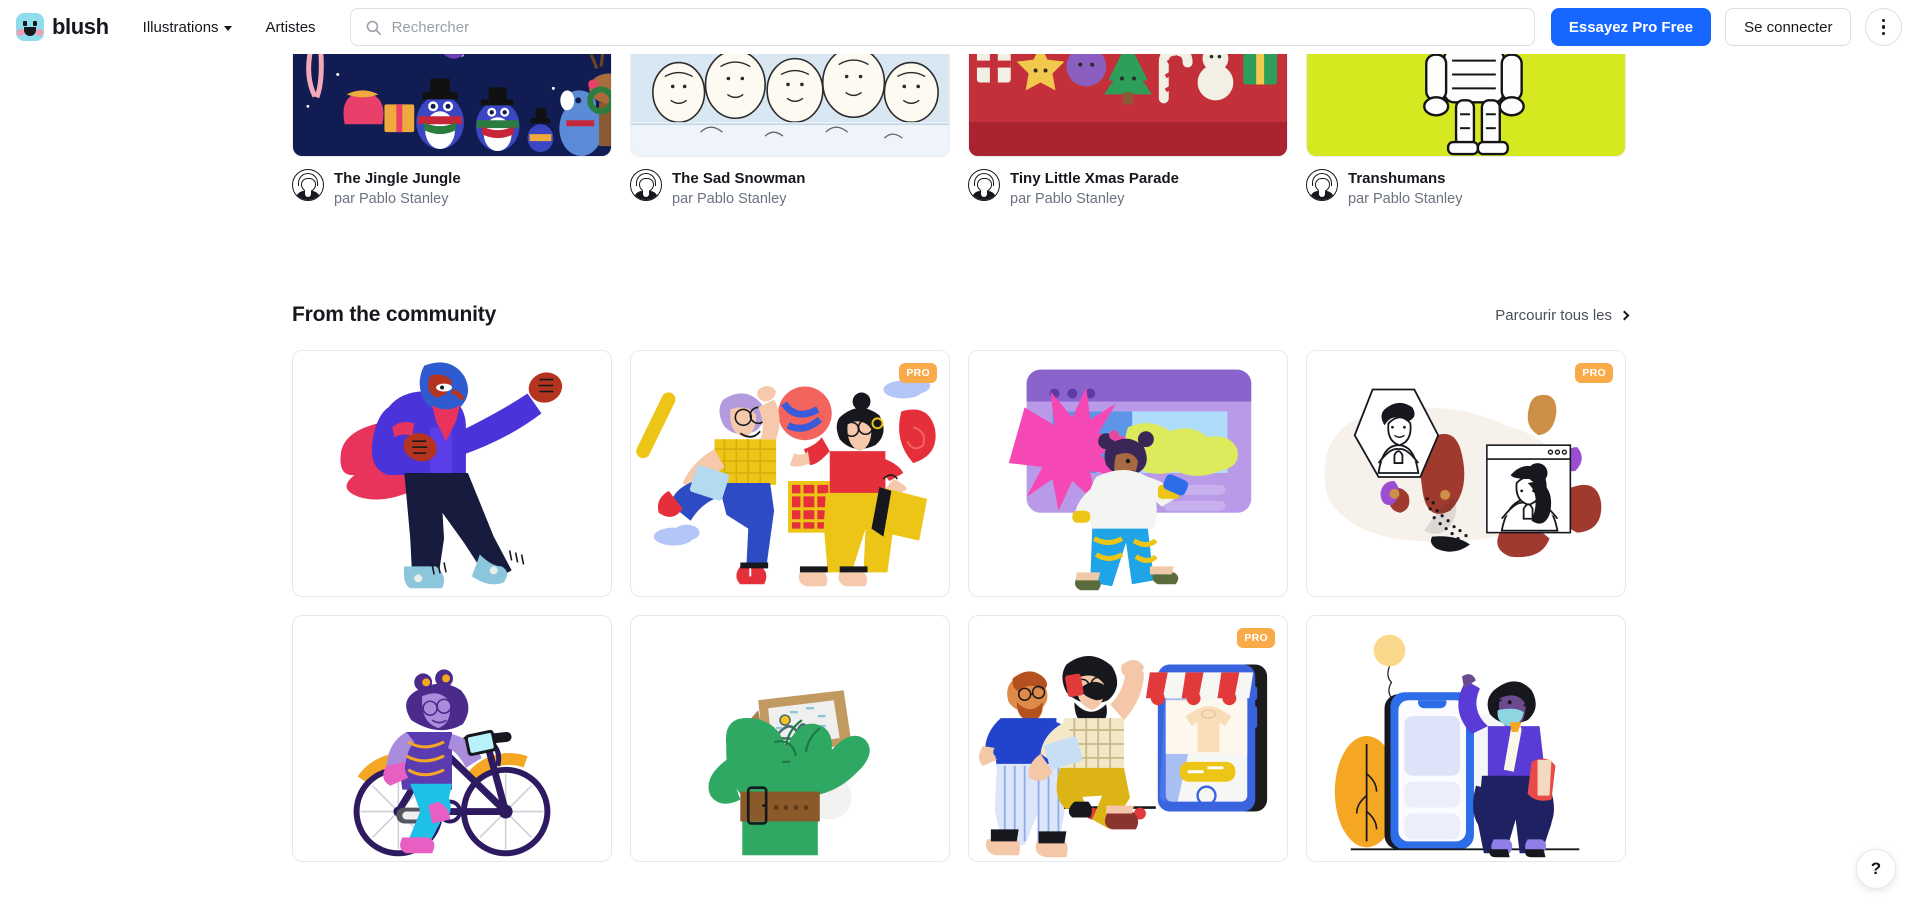  I want to click on illustration-card-two-people-shopping: PRO, so click(790, 473).